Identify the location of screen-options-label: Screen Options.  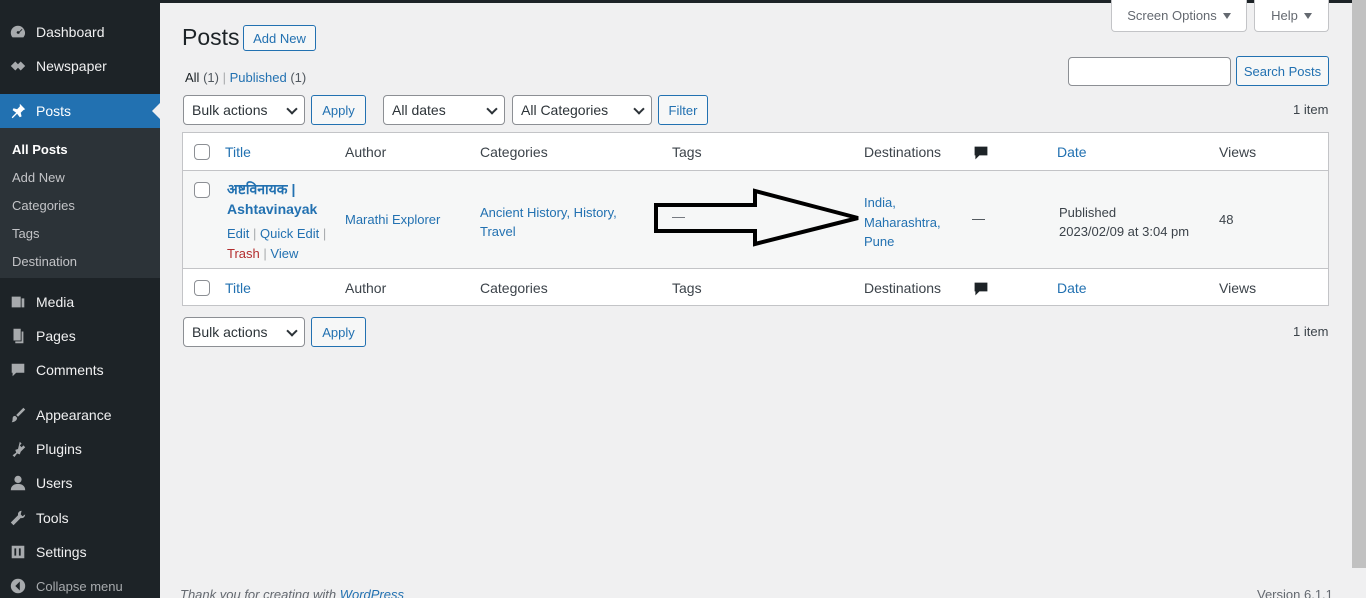
(1172, 15).